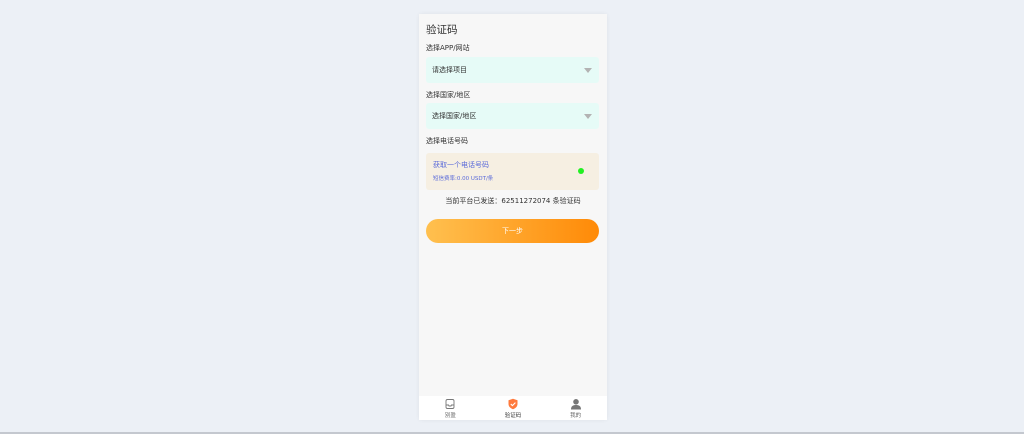 This screenshot has width=1024, height=434. What do you see at coordinates (513, 404) in the screenshot?
I see `shield-check-icon` at bounding box center [513, 404].